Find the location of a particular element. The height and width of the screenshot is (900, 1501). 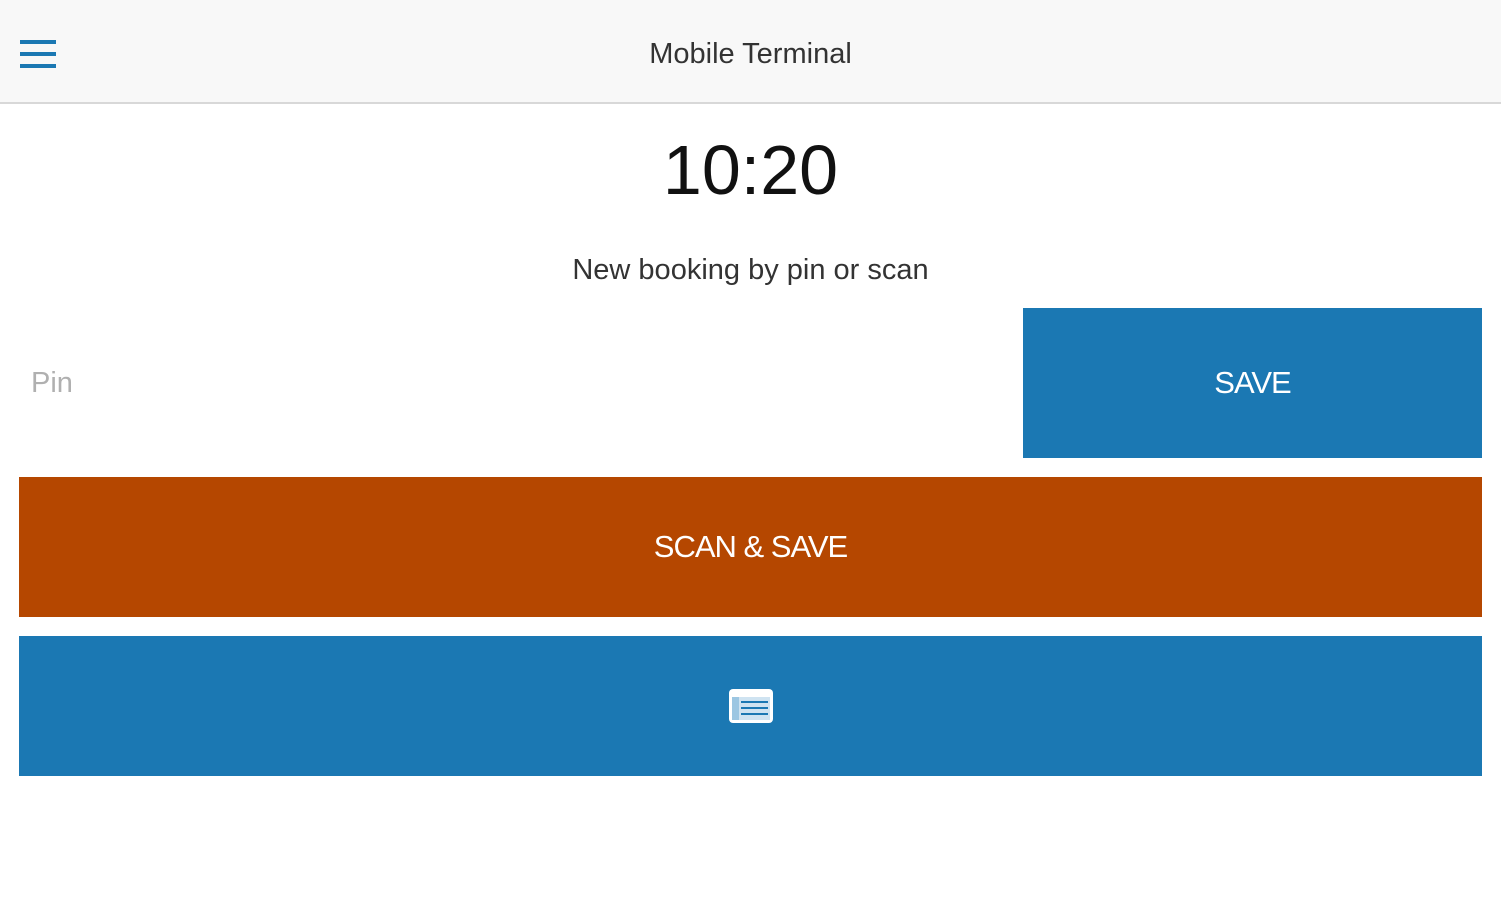

save-button: SAVE is located at coordinates (1252, 383).